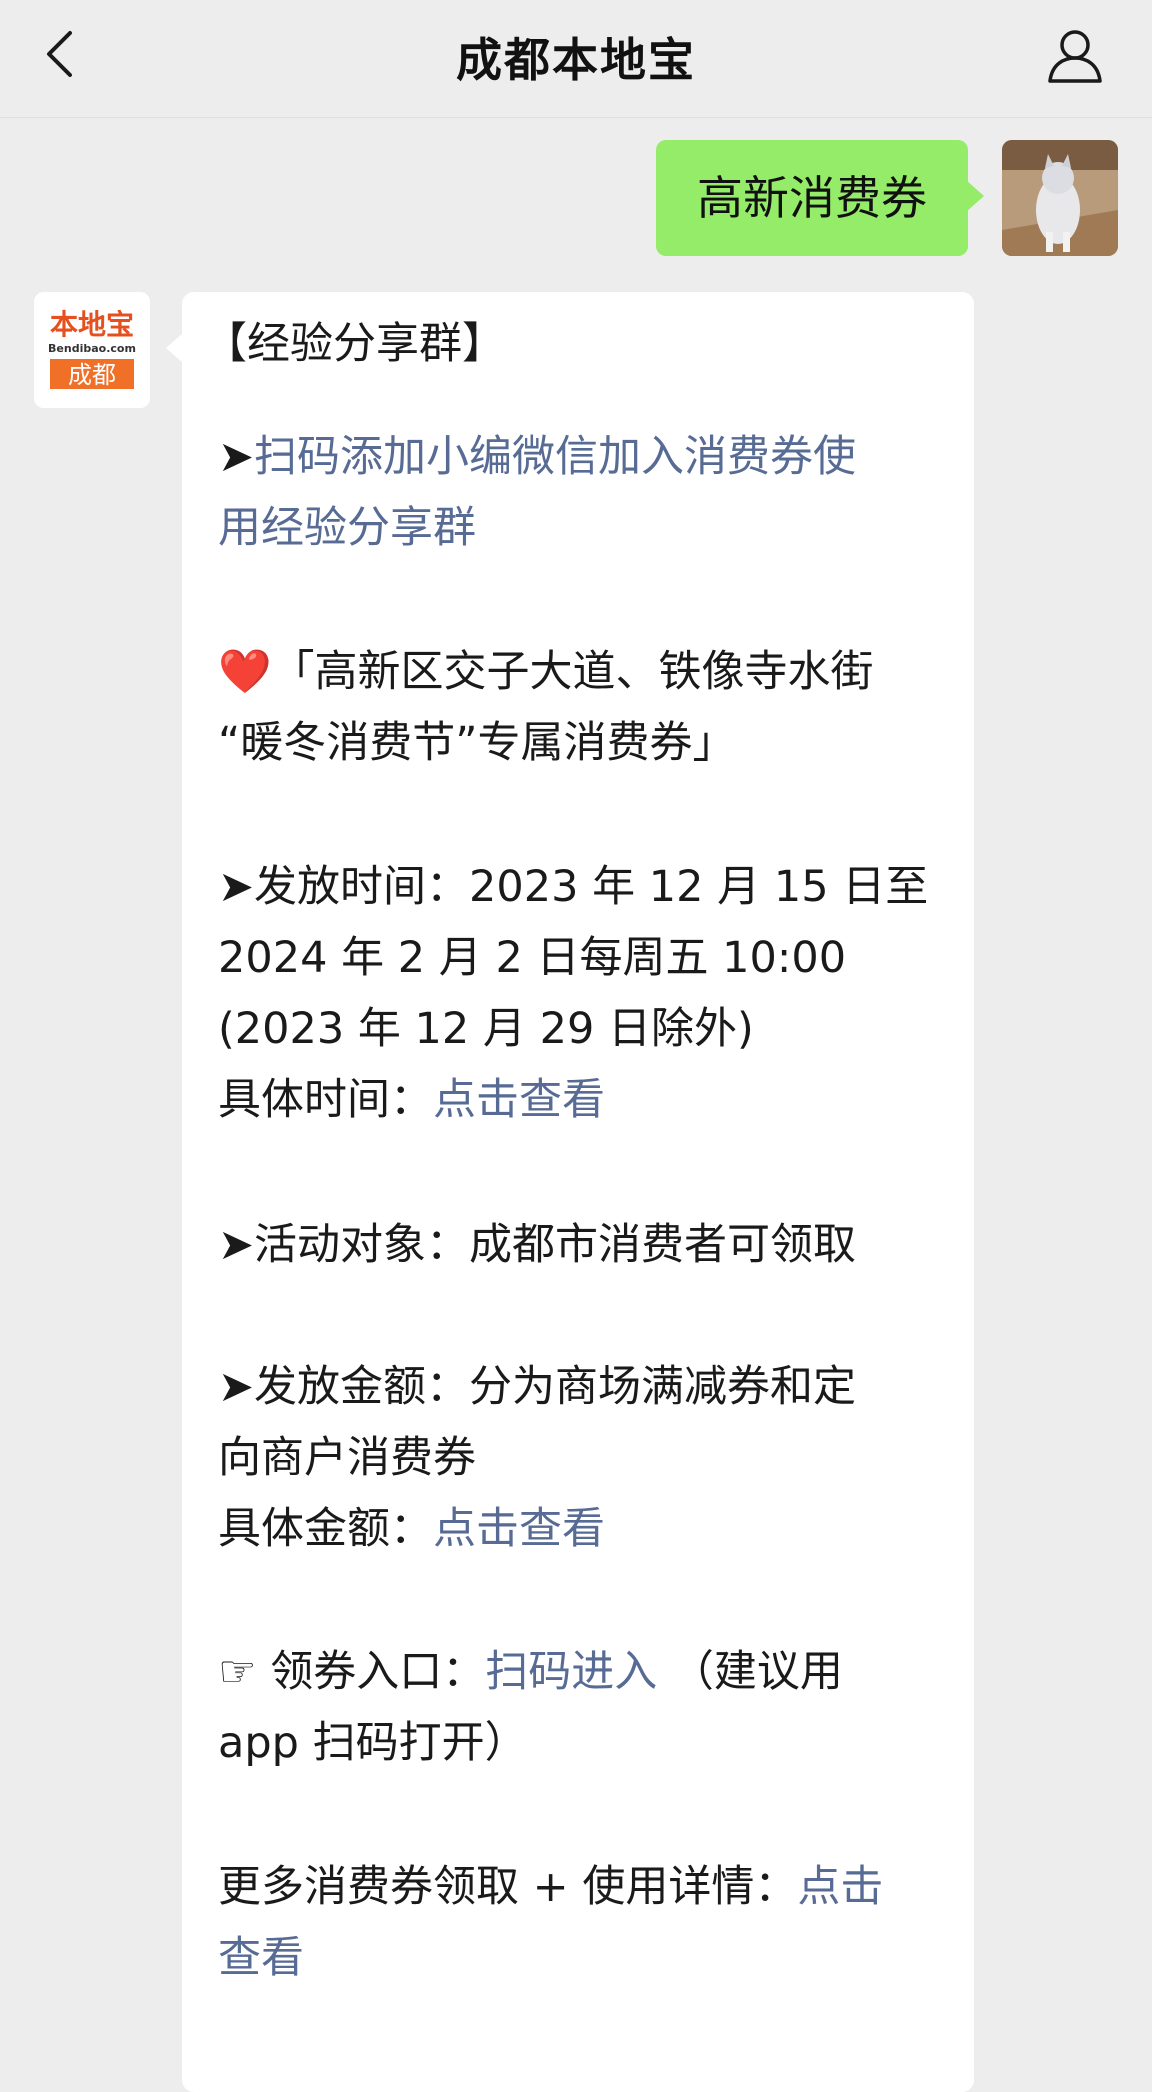  What do you see at coordinates (92, 324) in the screenshot?
I see `avatar-brand-text: 本地宝` at bounding box center [92, 324].